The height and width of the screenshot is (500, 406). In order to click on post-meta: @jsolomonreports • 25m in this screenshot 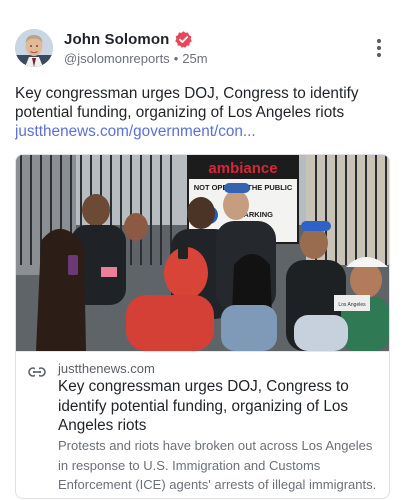, I will do `click(136, 58)`.